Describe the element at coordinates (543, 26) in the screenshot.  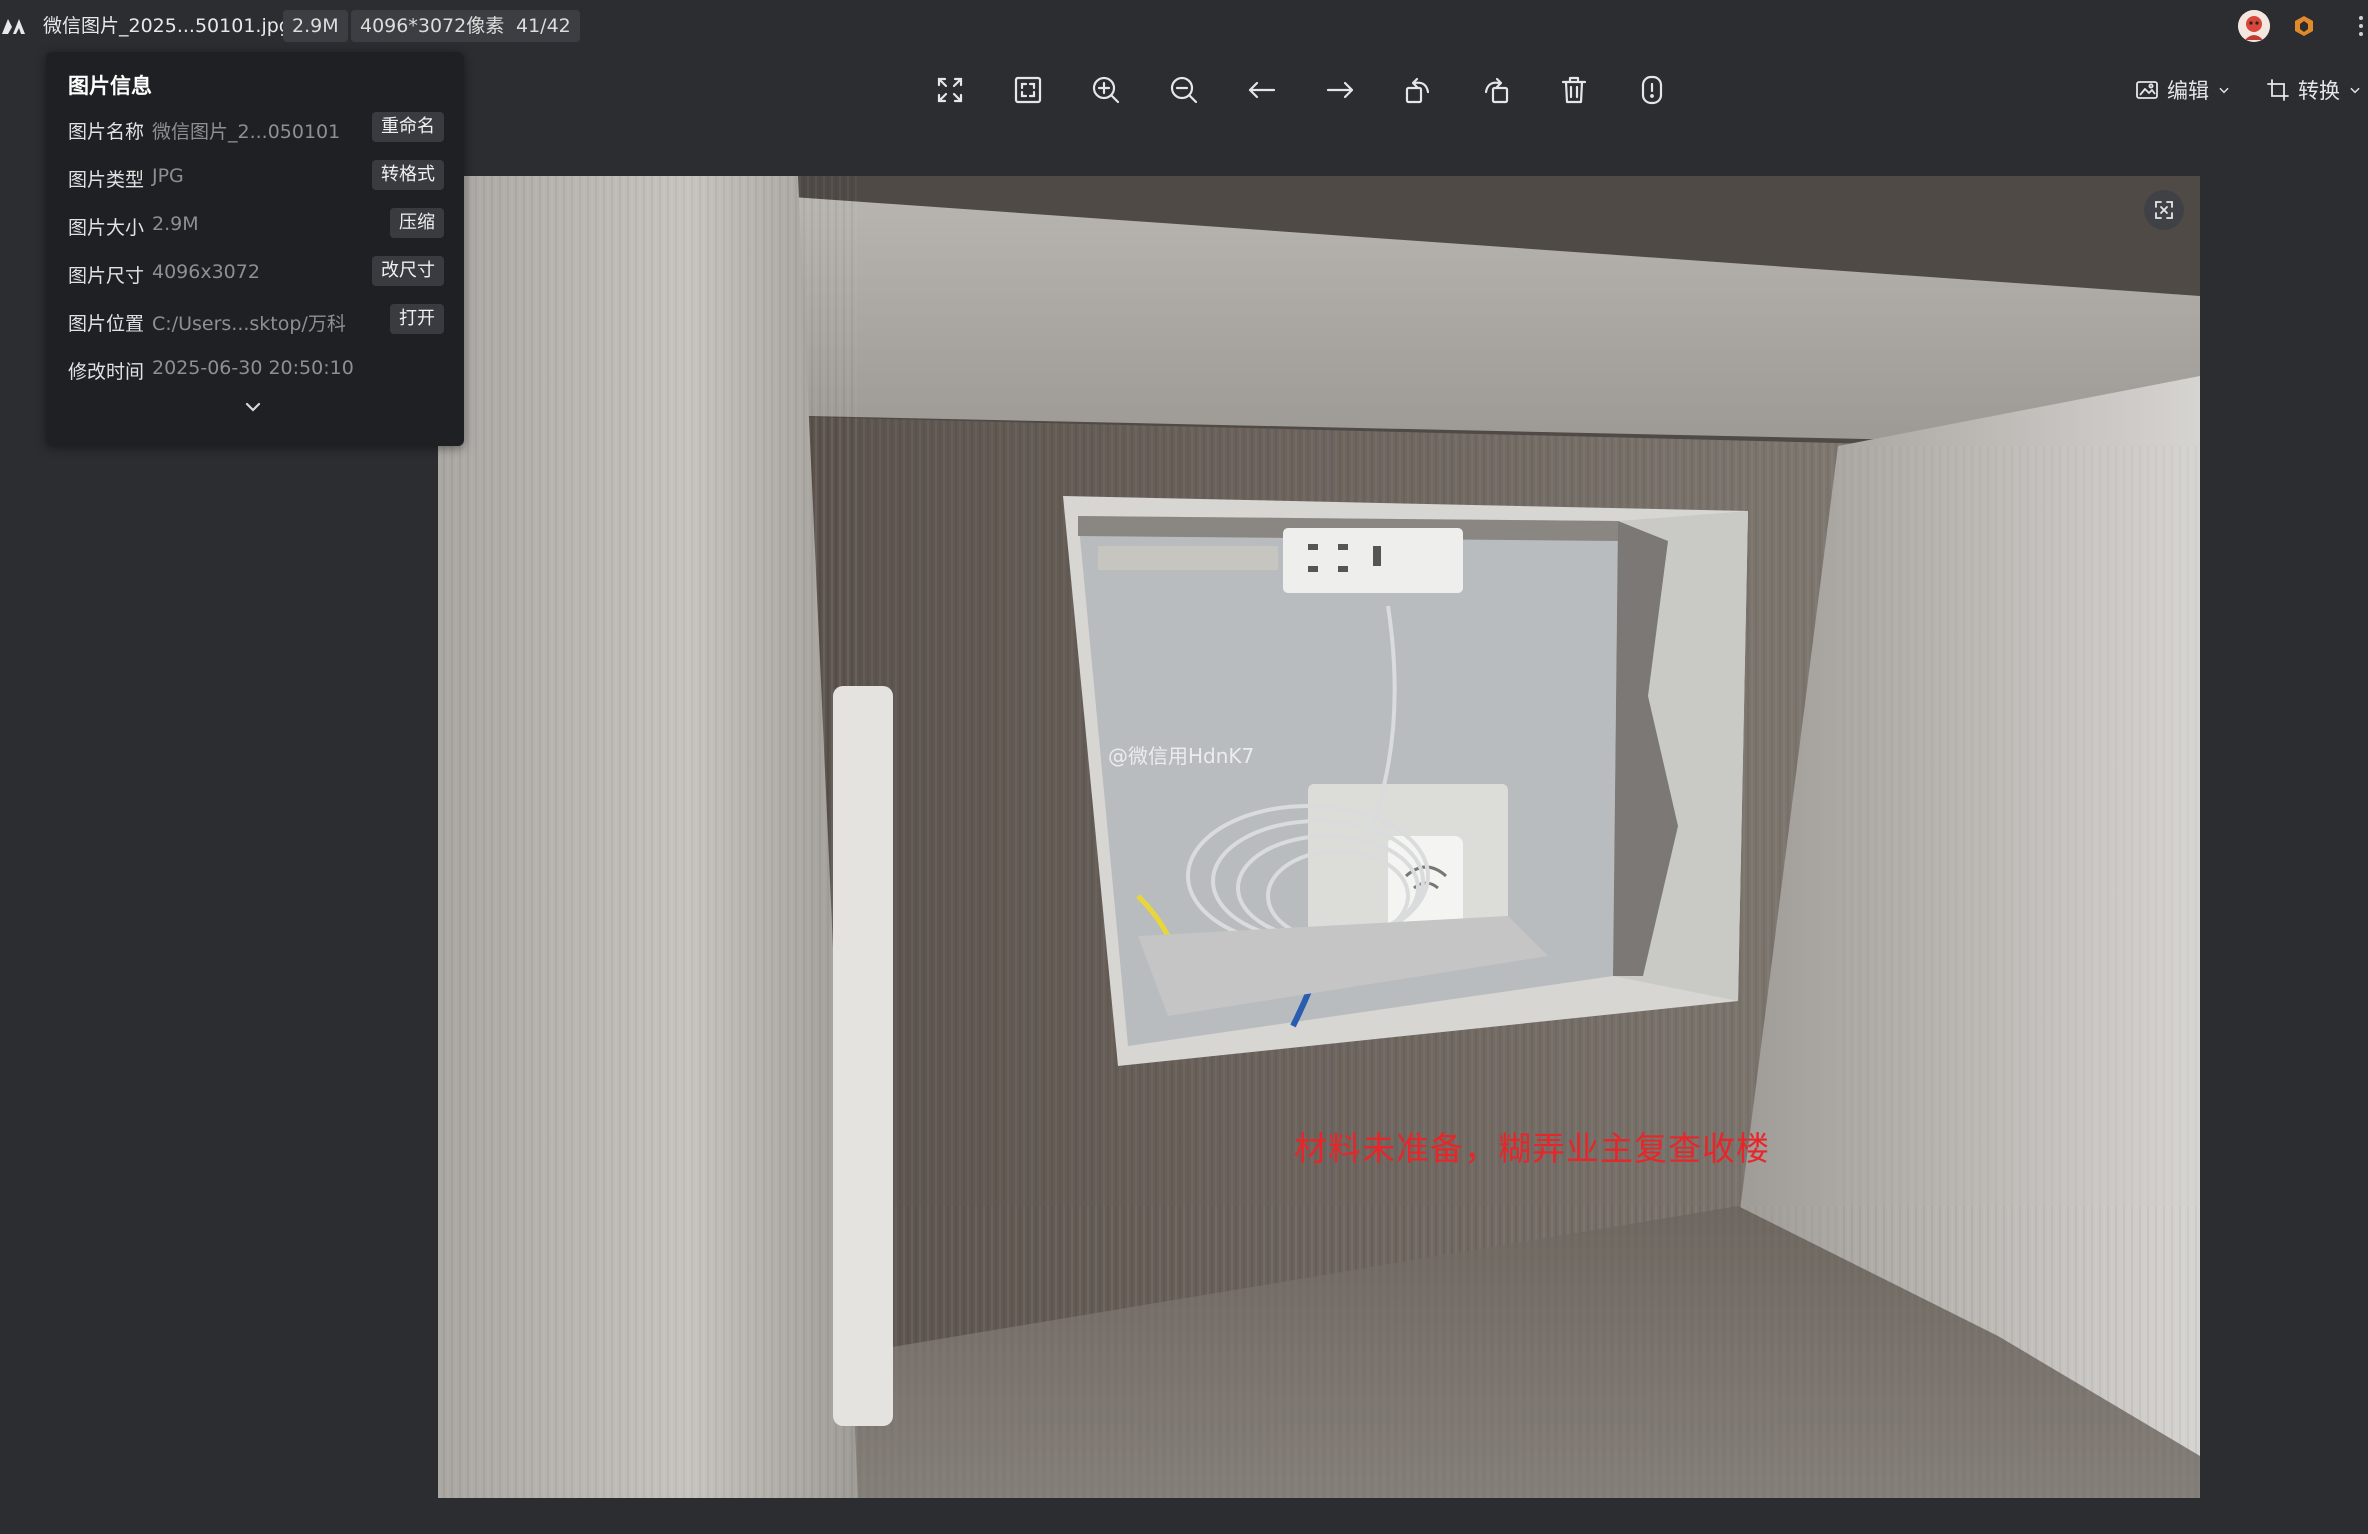
I see `image-index-tag: 41/42` at that location.